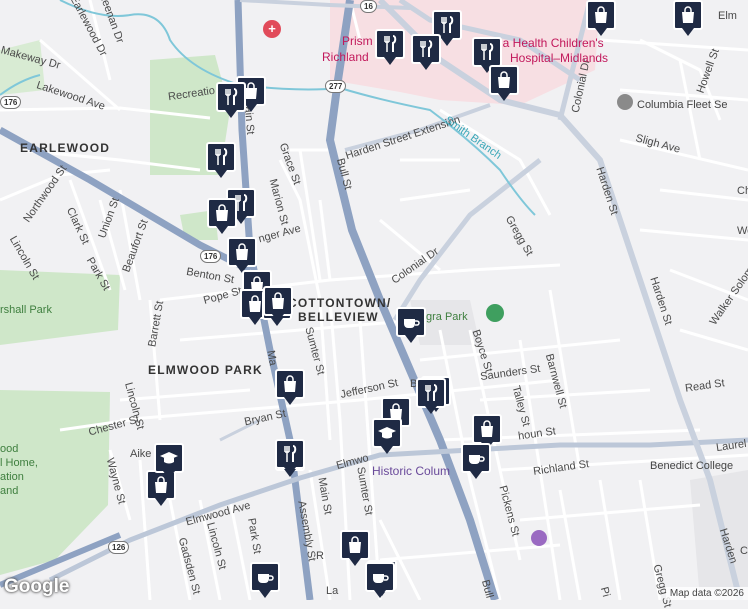  What do you see at coordinates (26, 310) in the screenshot?
I see `poi-marshall-park: rshall Park` at bounding box center [26, 310].